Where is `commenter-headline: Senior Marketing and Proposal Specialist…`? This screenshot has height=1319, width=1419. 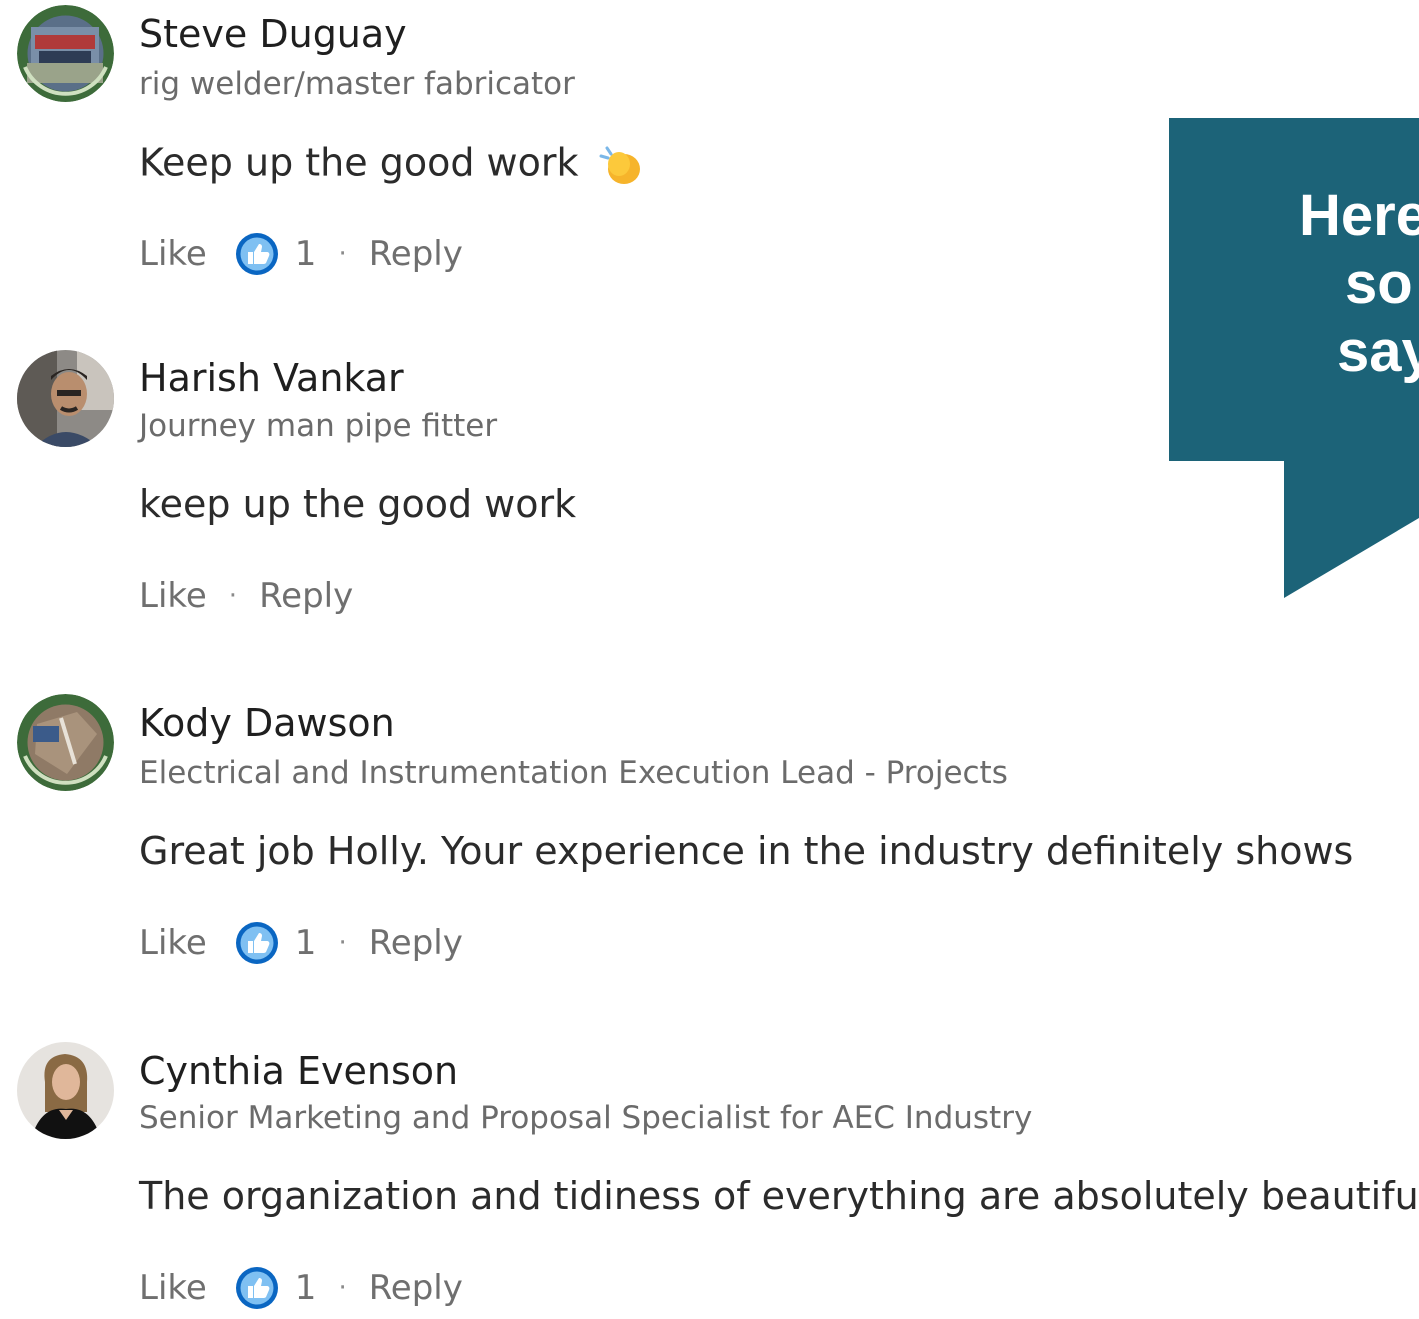 commenter-headline: Senior Marketing and Proposal Specialist… is located at coordinates (586, 1118).